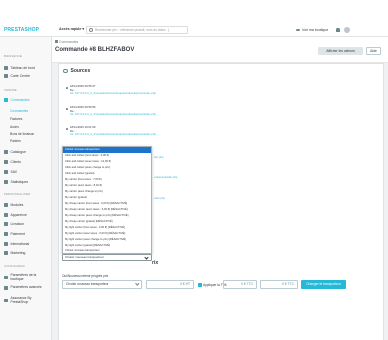 The image size is (388, 340). I want to click on megaphone-icon, so click(6, 253).